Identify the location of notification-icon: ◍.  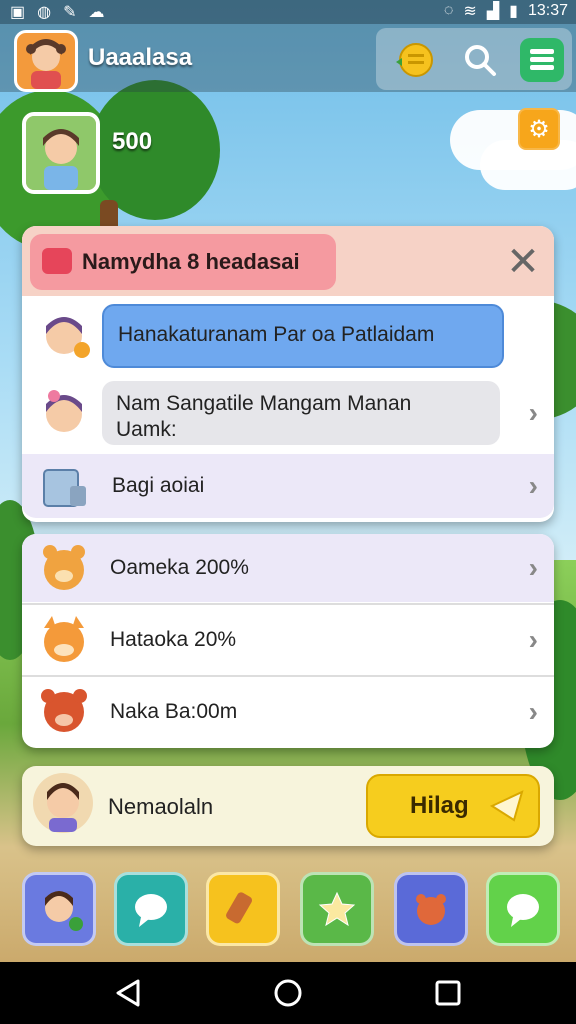
(44, 12).